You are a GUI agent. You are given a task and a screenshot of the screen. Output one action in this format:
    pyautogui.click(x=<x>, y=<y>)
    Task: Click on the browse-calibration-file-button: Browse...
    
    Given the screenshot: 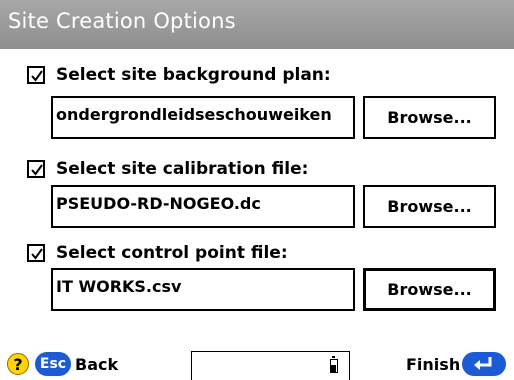 What is the action you would take?
    pyautogui.click(x=429, y=206)
    